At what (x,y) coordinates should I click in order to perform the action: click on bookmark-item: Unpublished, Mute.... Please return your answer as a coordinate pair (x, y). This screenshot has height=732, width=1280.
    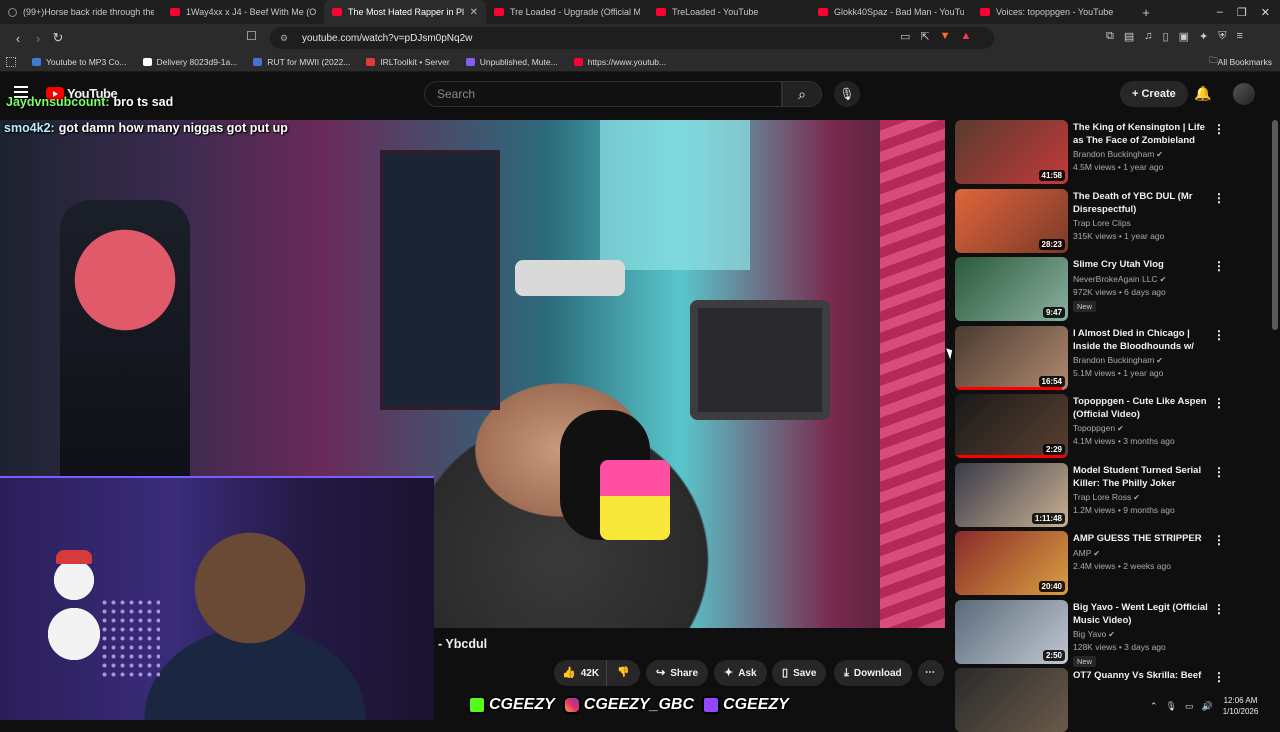
    Looking at the image, I should click on (511, 62).